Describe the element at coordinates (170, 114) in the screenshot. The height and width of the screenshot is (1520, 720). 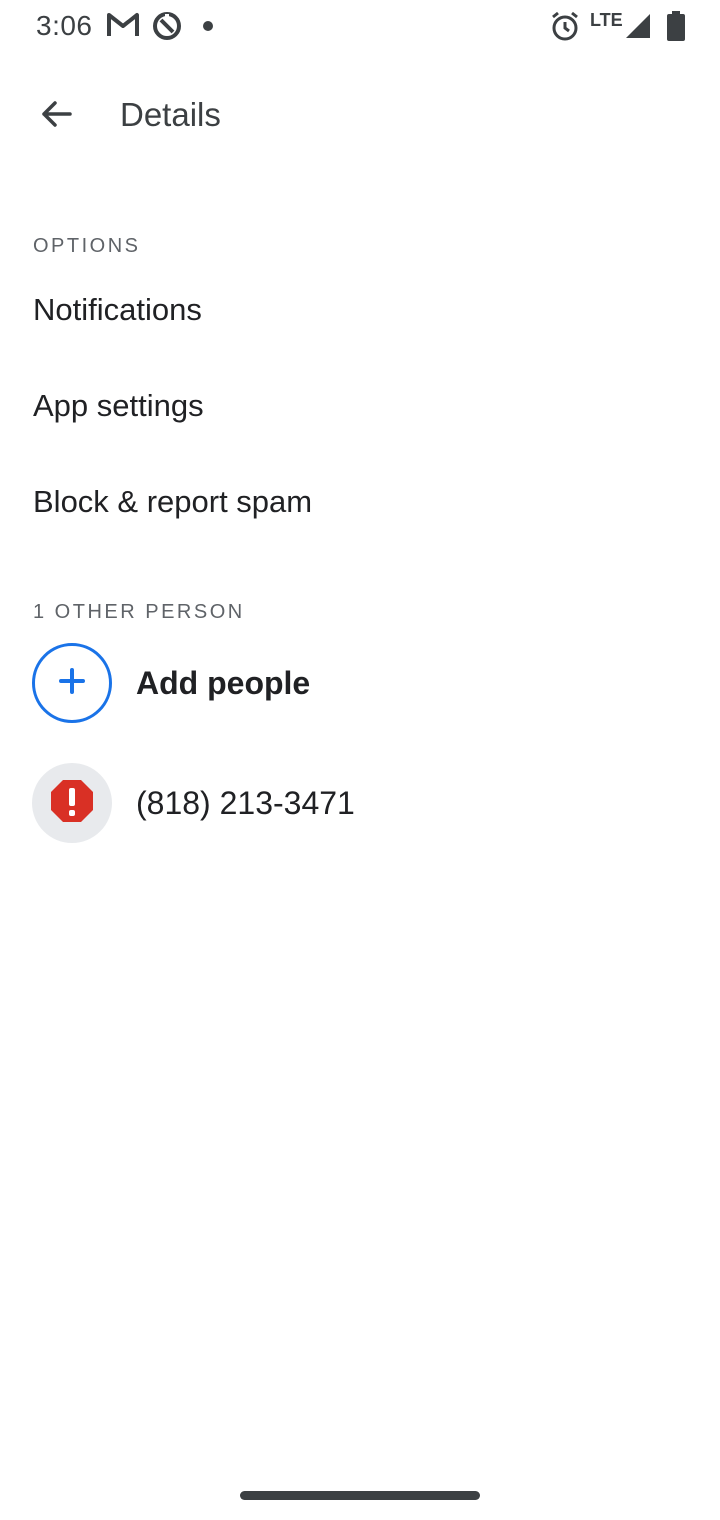
I see `page-title: Details` at that location.